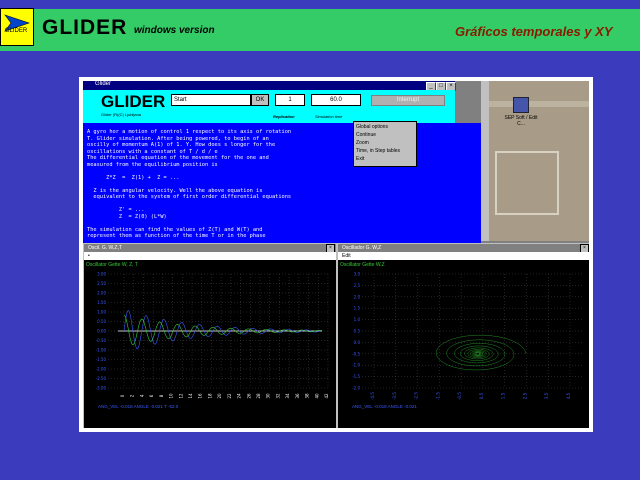 The height and width of the screenshot is (480, 640). I want to click on x-tick-label: 40, so click(316, 396).